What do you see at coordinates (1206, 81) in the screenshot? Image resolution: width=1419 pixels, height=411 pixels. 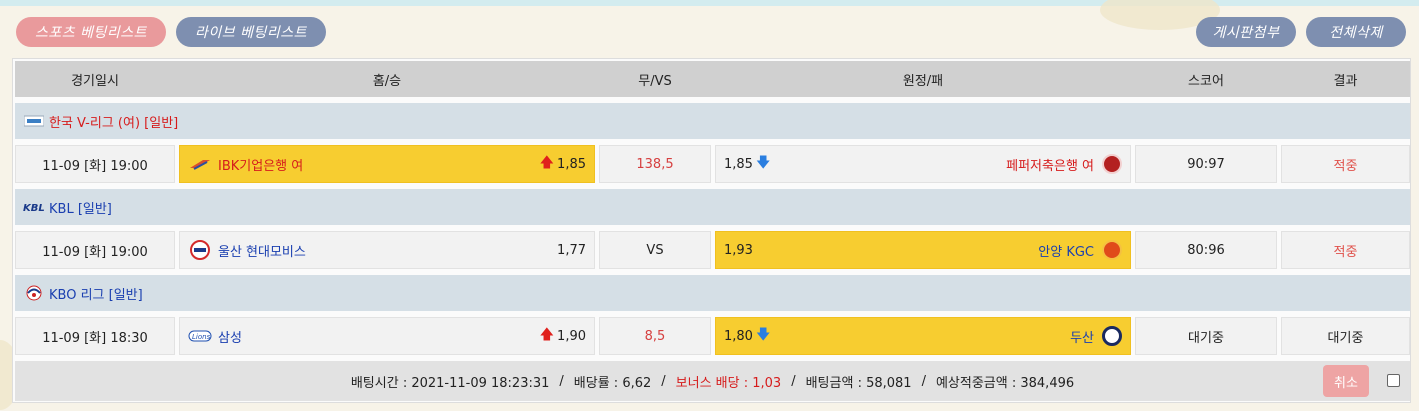 I see `header-score: 스코어` at bounding box center [1206, 81].